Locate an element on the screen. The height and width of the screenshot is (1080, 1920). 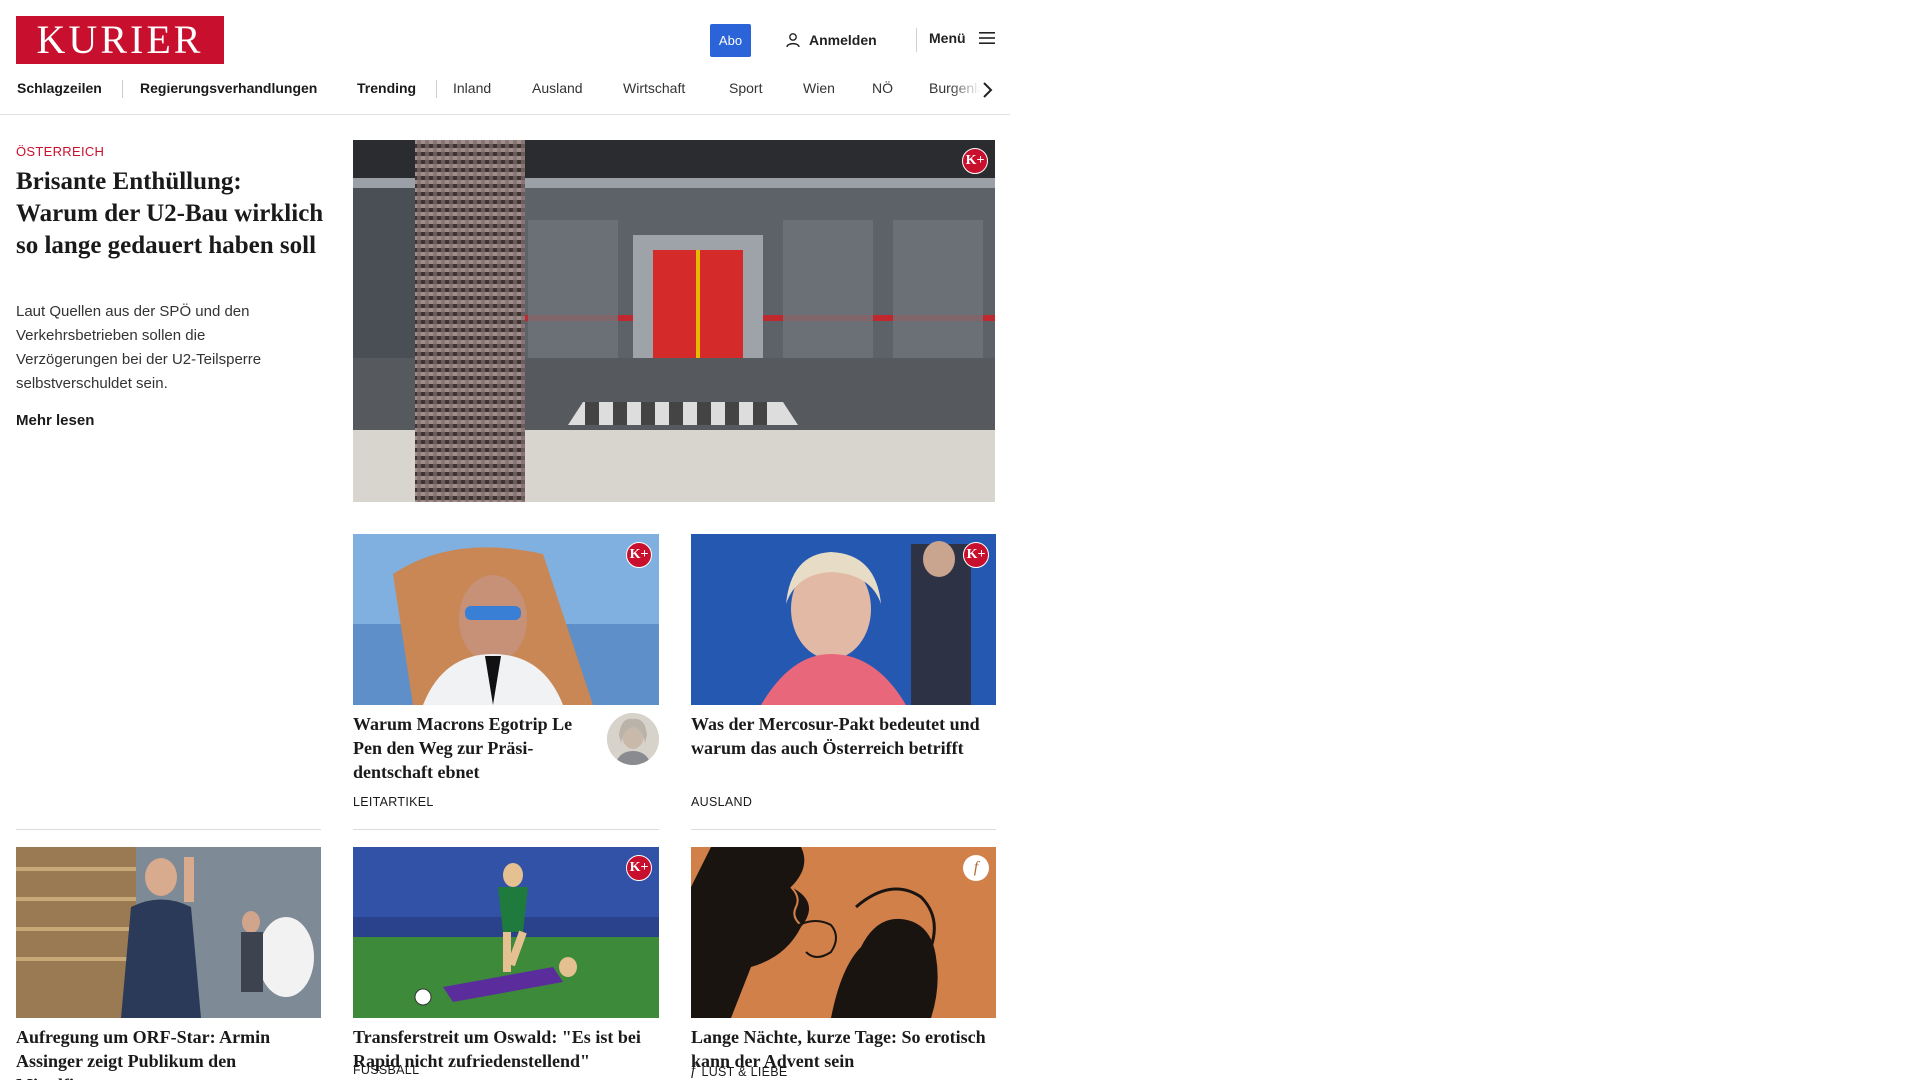
nav-item-trending: Trending is located at coordinates (386, 88).